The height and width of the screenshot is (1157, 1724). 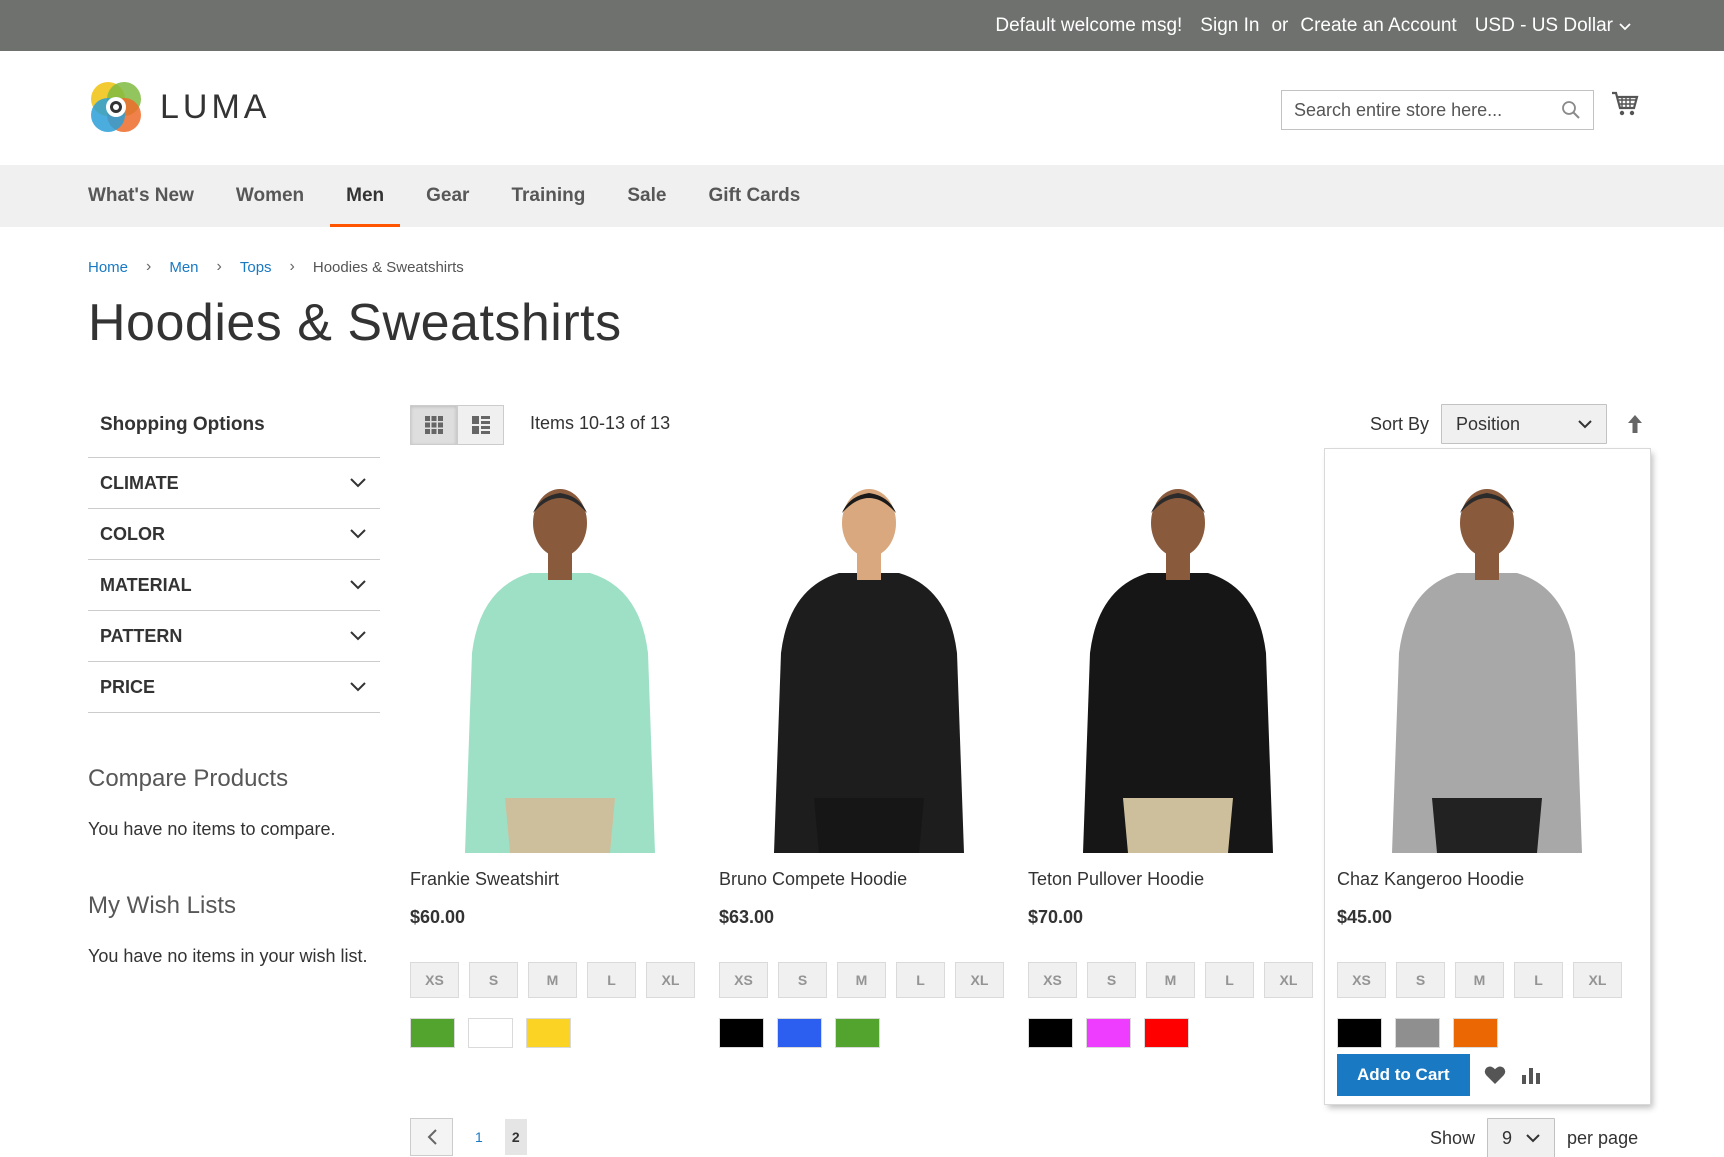 What do you see at coordinates (183, 267) in the screenshot?
I see `breadcrumb-men: Men` at bounding box center [183, 267].